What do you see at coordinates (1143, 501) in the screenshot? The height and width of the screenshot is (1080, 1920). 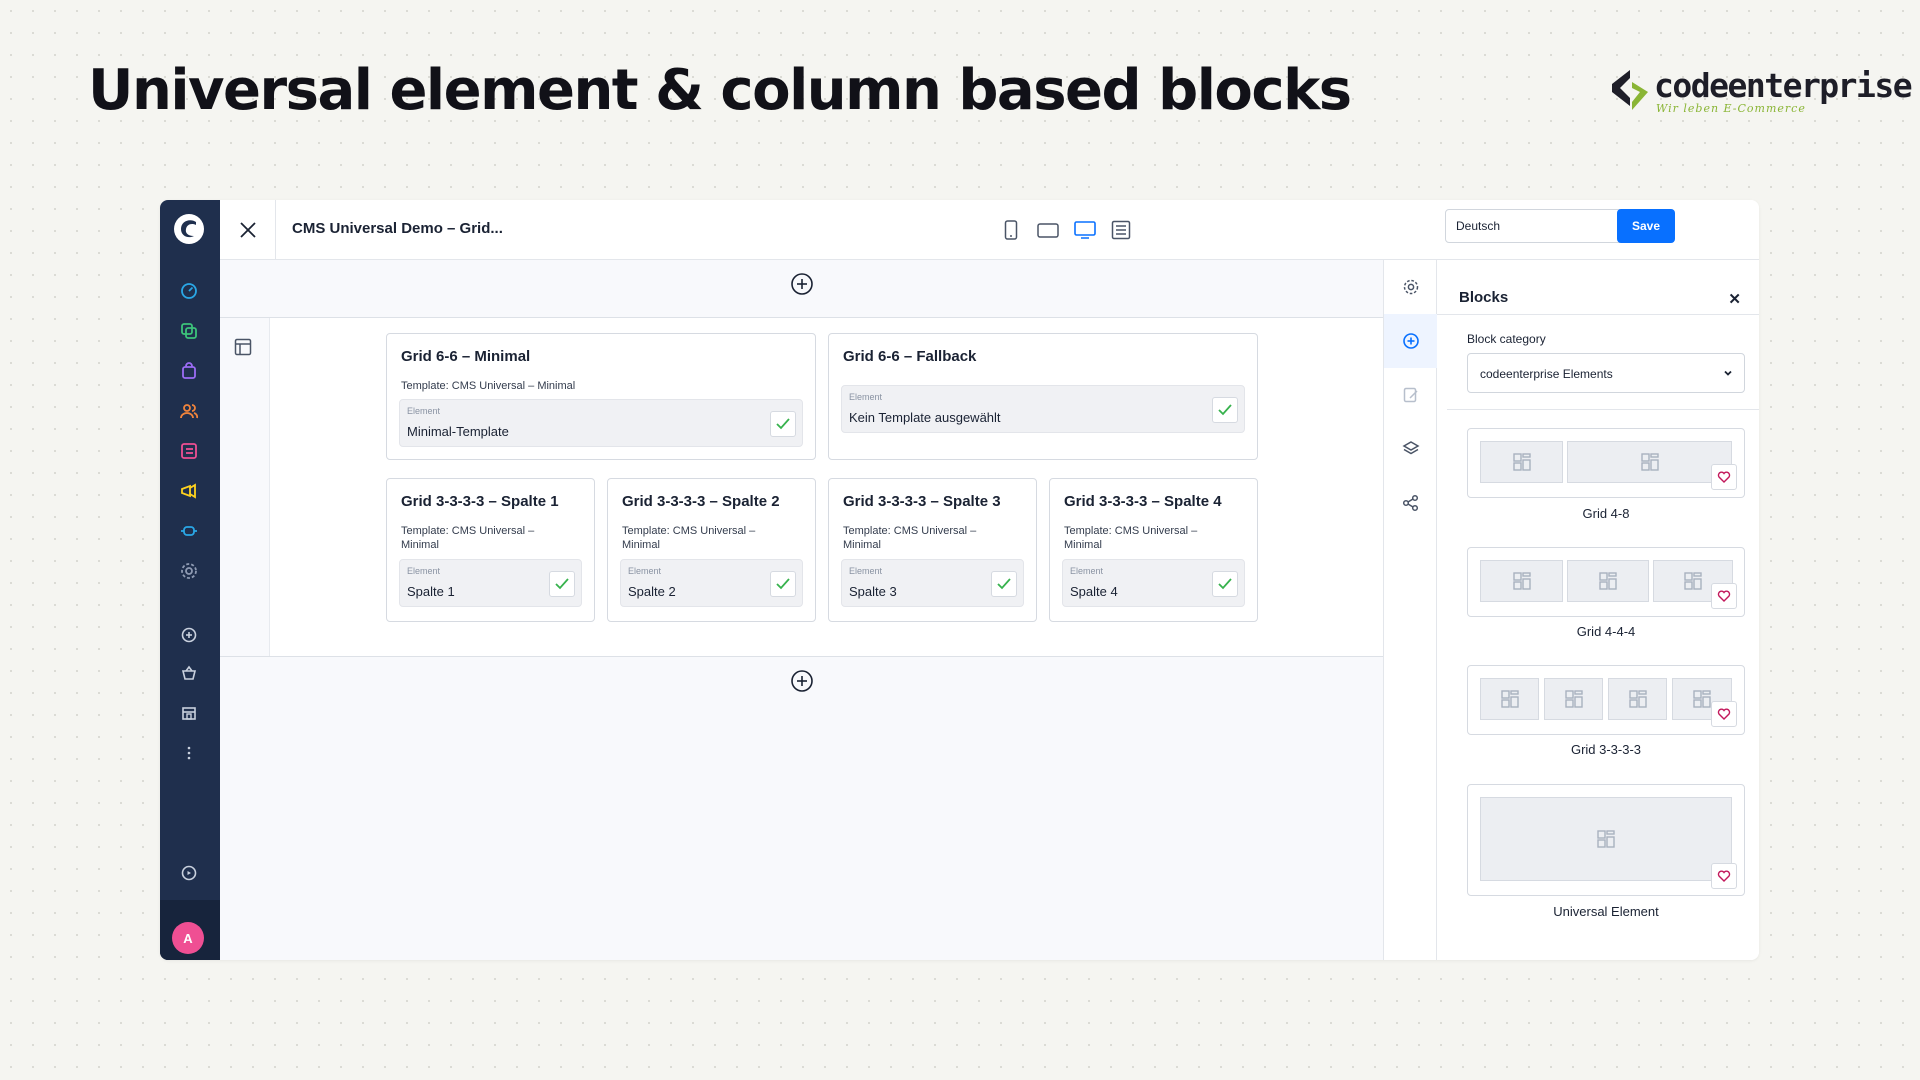 I see `card-title: Grid 3-3-3-3 – Spalte 4` at bounding box center [1143, 501].